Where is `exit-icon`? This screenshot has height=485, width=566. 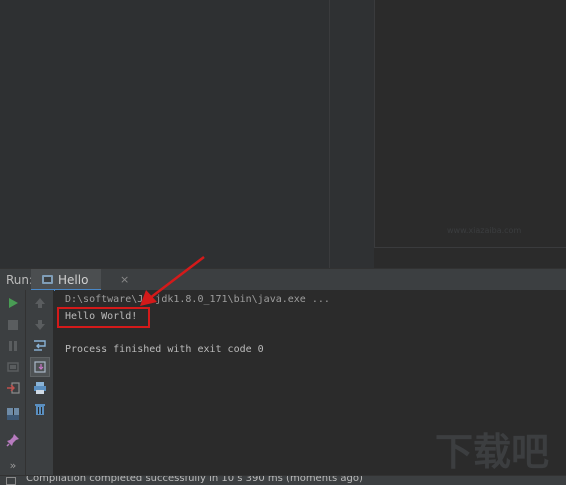
exit-icon is located at coordinates (13, 388).